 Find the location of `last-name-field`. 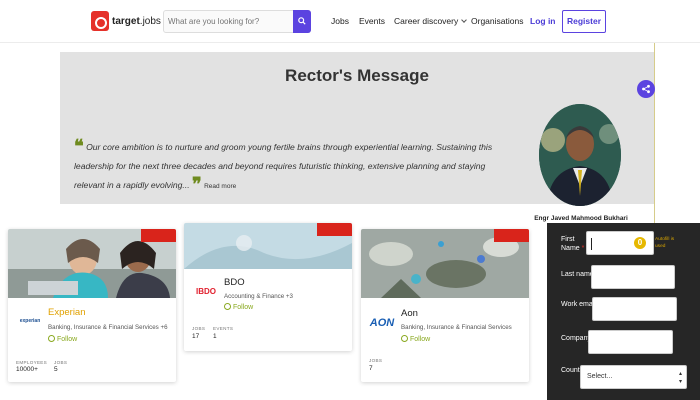

last-name-field is located at coordinates (633, 277).